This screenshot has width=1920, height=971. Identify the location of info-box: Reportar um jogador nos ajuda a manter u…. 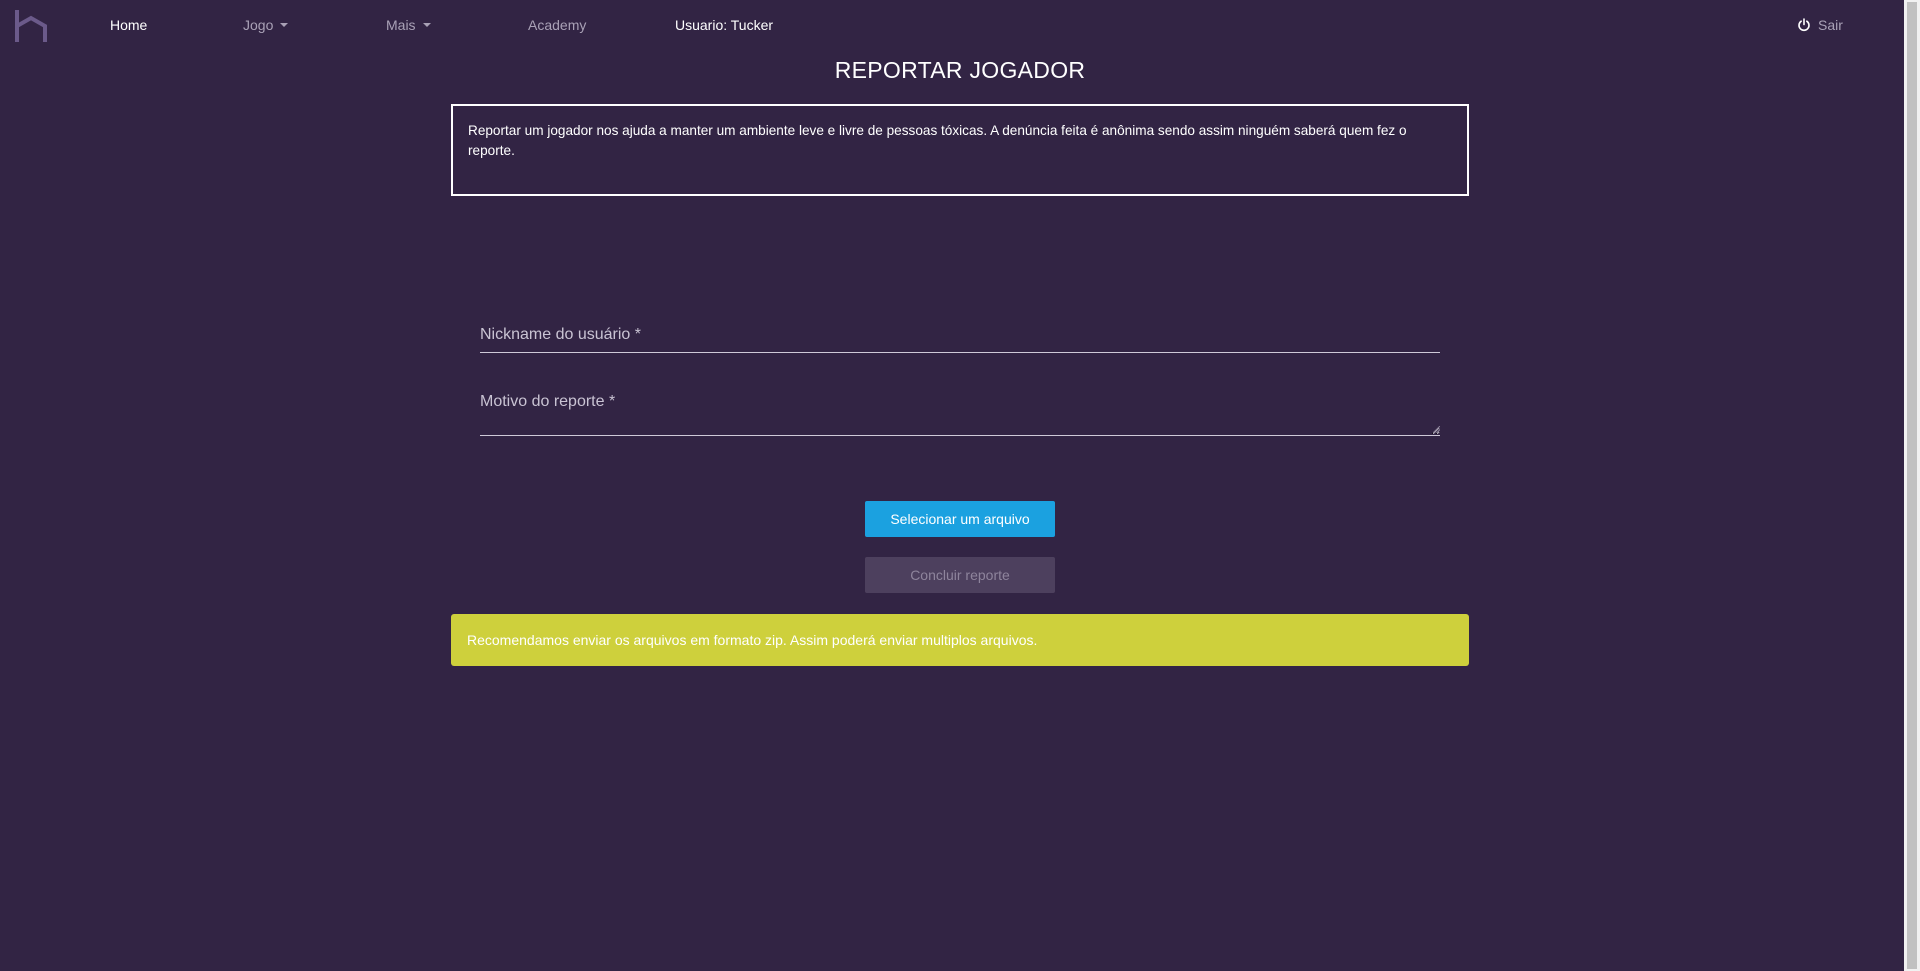
(960, 150).